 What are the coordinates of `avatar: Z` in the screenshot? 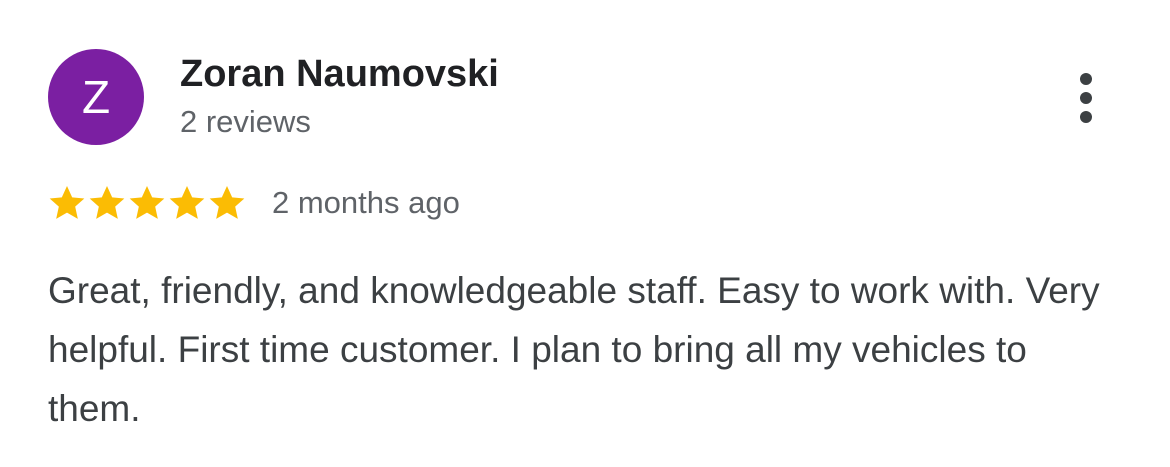 It's located at (96, 97).